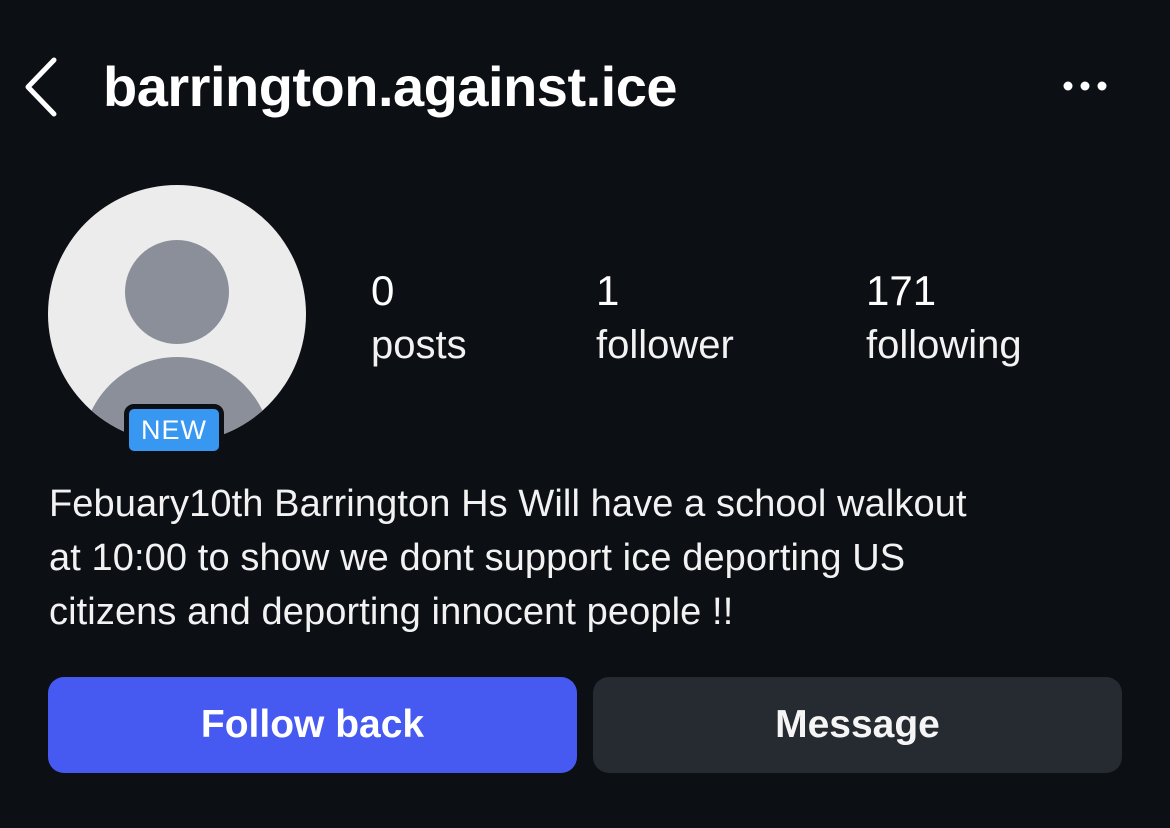 The image size is (1170, 828). Describe the element at coordinates (608, 290) in the screenshot. I see `followers-count: 1` at that location.